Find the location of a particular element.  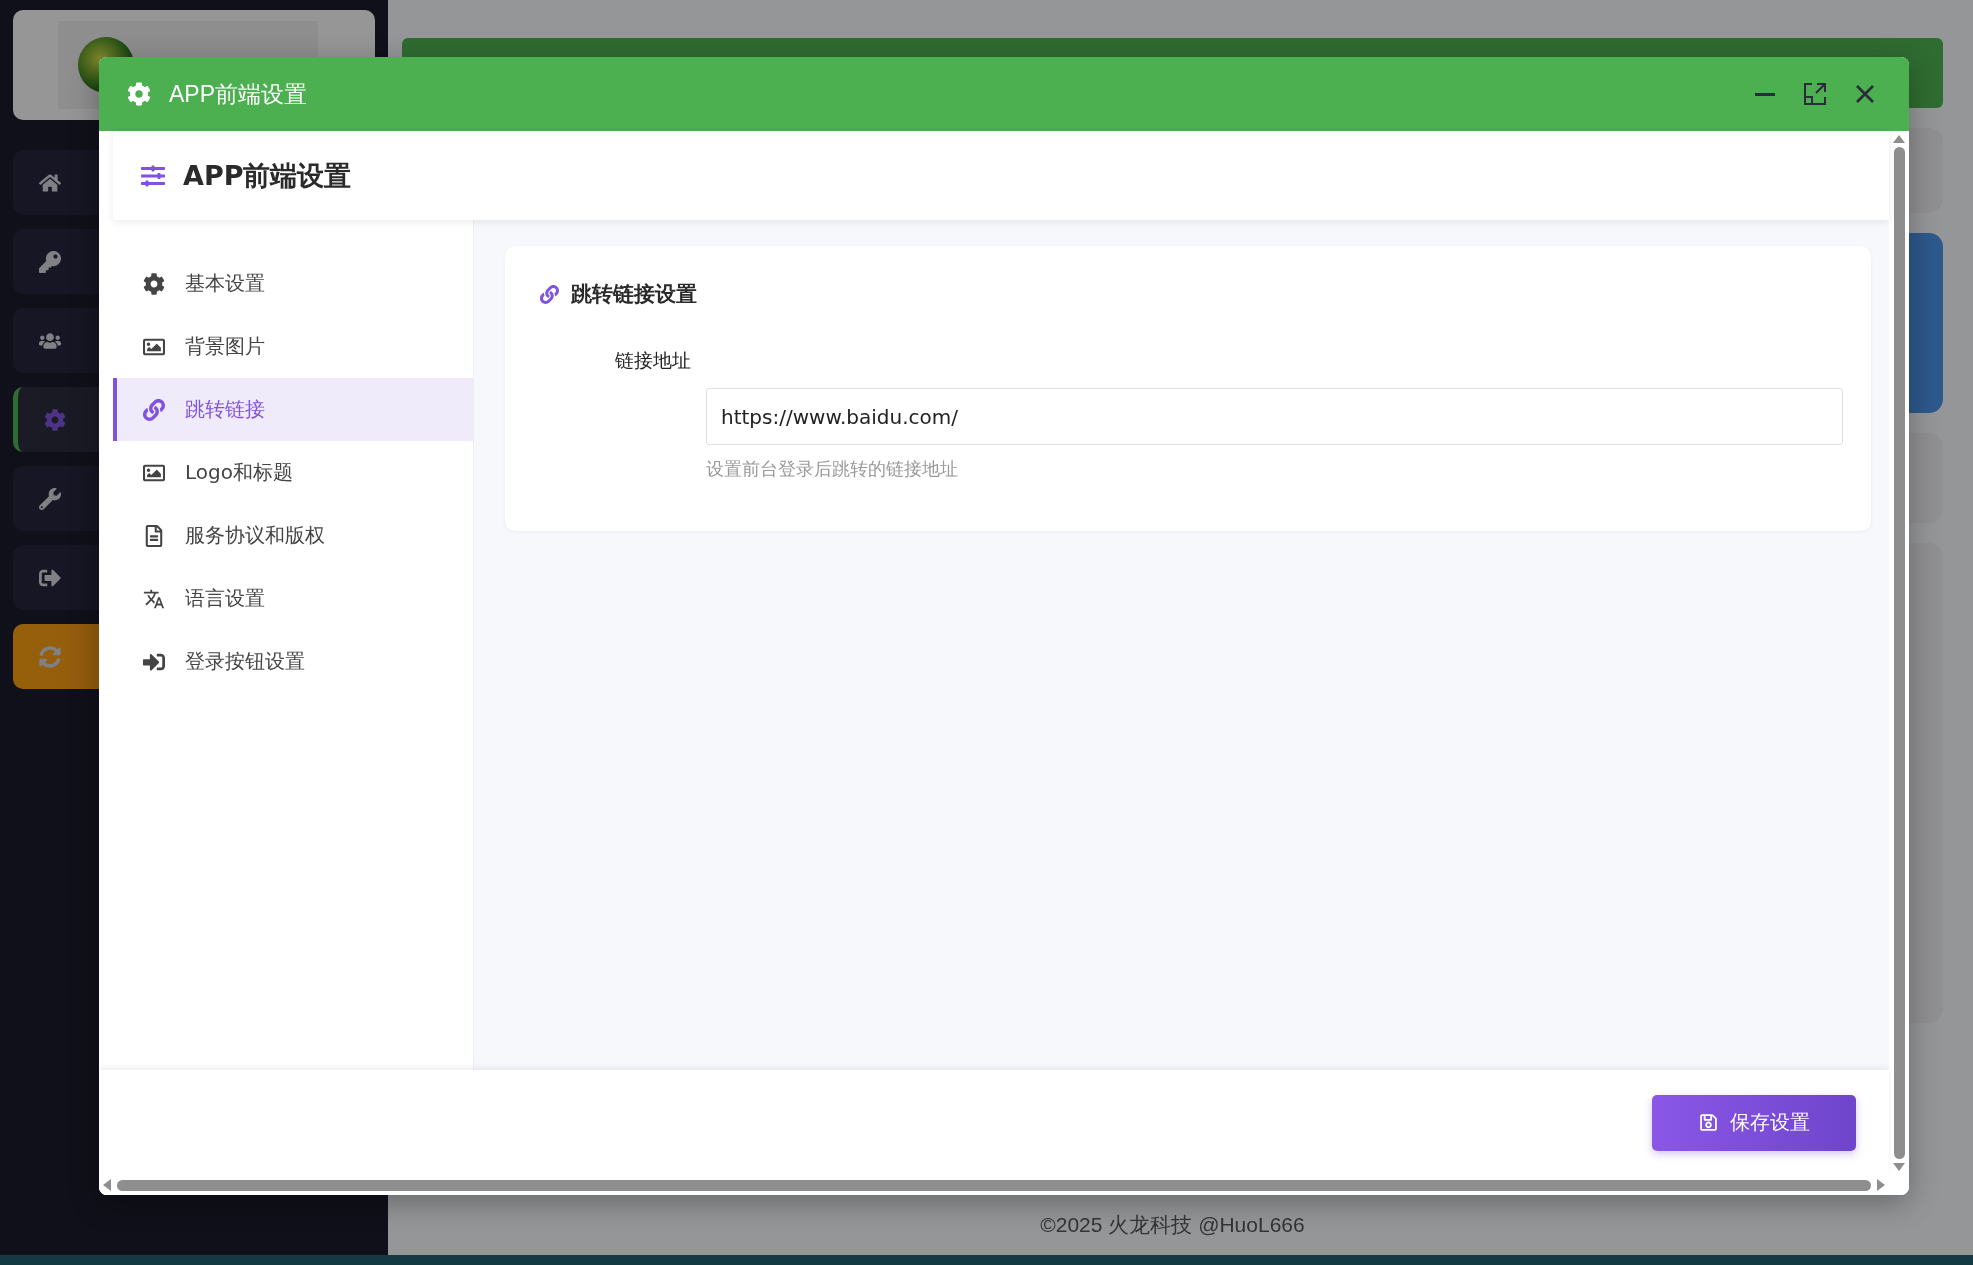

nav-item: Logo和标题 is located at coordinates (293, 472).